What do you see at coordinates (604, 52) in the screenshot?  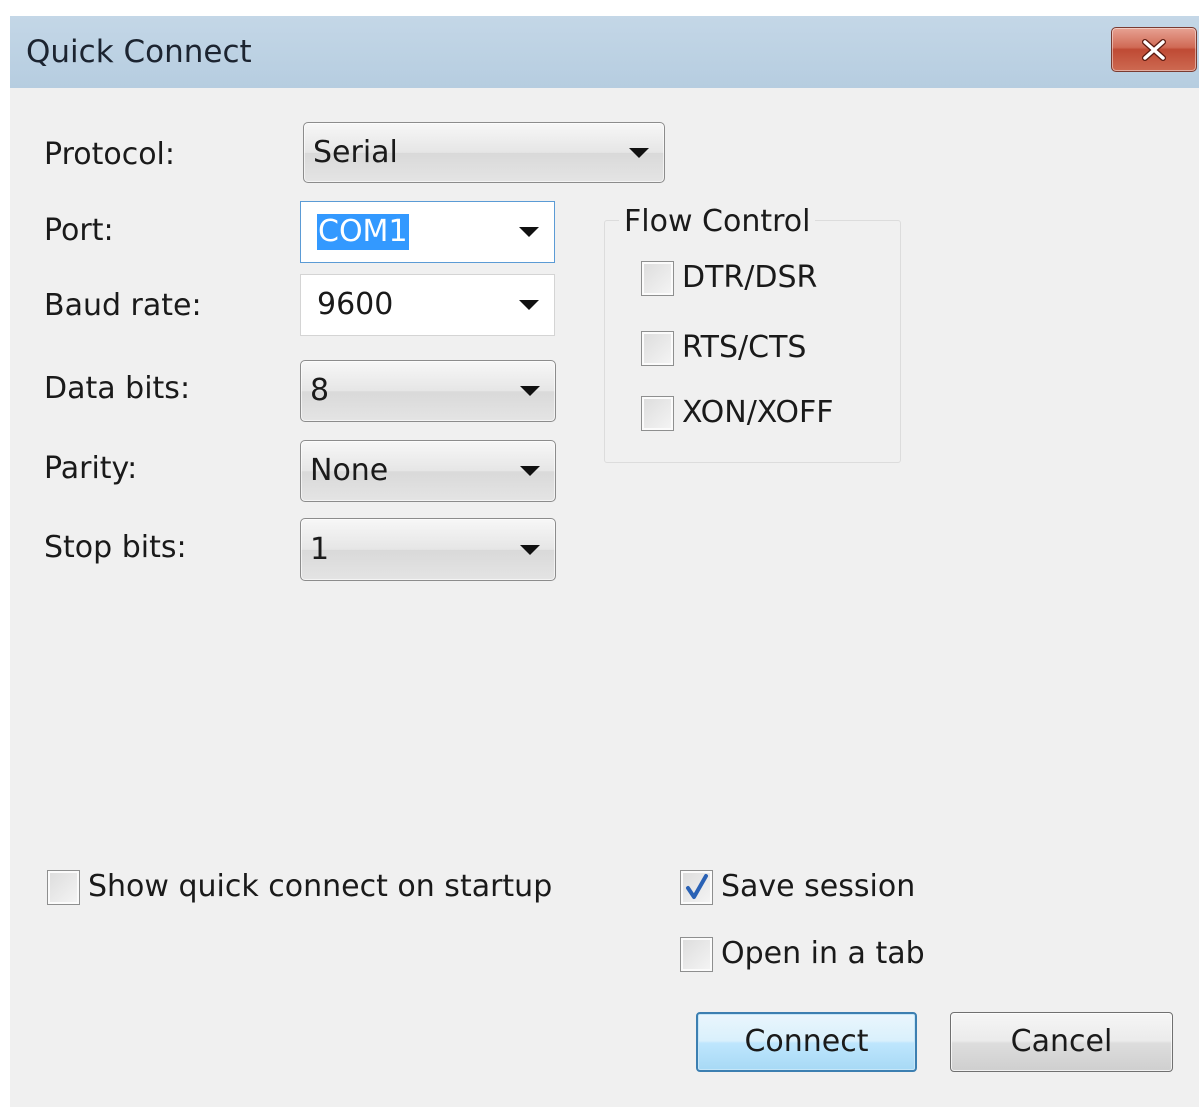 I see `title-bar: Quick Connect` at bounding box center [604, 52].